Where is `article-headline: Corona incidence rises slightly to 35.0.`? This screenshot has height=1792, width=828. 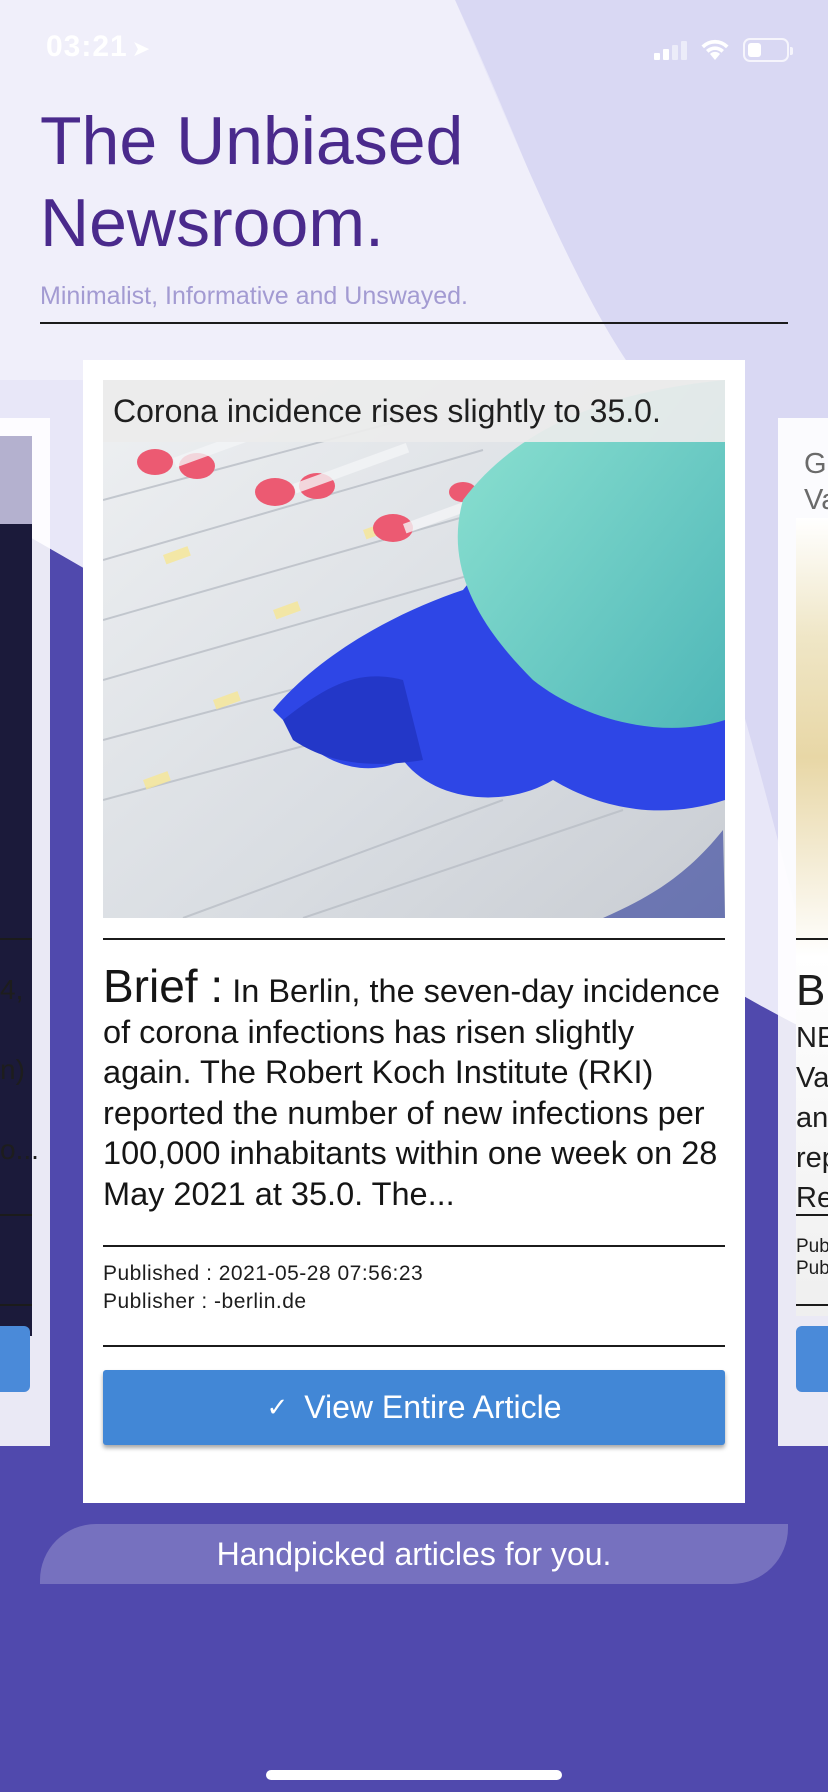 article-headline: Corona incidence rises slightly to 35.0. is located at coordinates (414, 411).